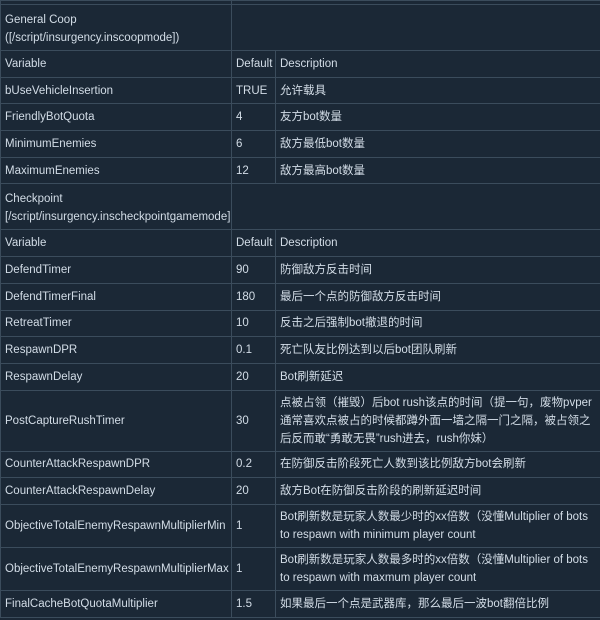  I want to click on table-row: RespawnDPR 0.1 死亡队友比例达到以后bot团队刷新, so click(300, 350).